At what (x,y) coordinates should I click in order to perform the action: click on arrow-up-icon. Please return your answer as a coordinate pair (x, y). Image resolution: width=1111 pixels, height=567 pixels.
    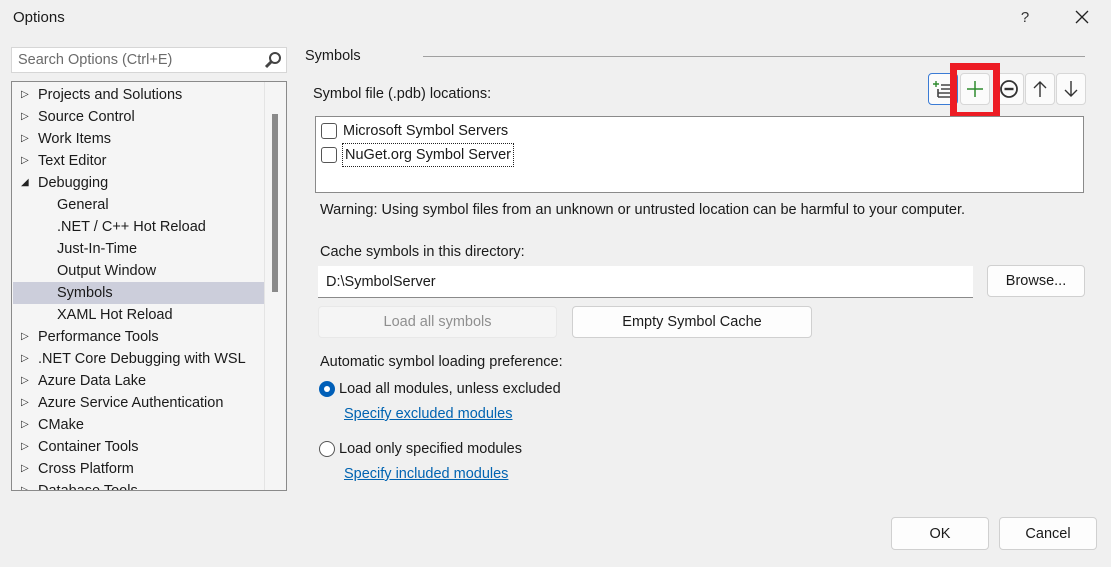
    Looking at the image, I should click on (1040, 89).